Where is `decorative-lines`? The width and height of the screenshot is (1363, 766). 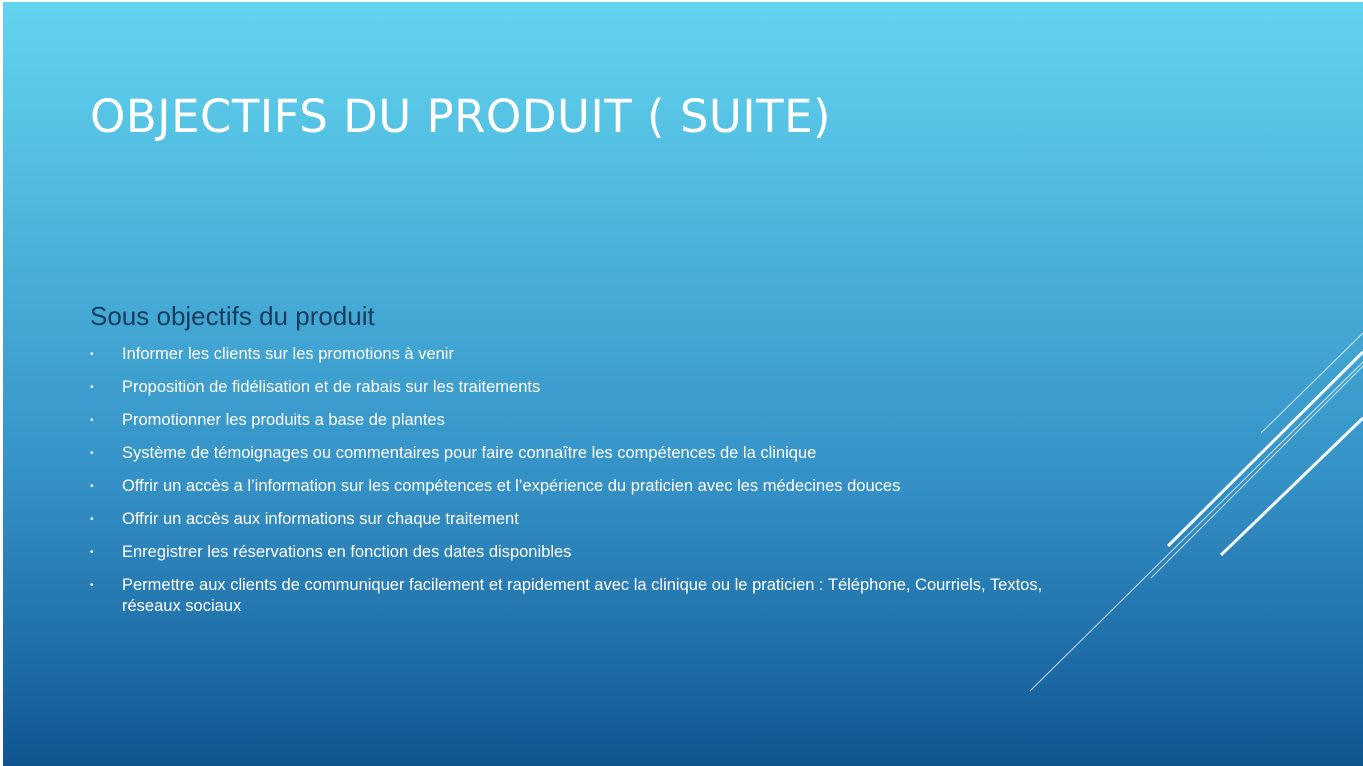 decorative-lines is located at coordinates (1196, 512).